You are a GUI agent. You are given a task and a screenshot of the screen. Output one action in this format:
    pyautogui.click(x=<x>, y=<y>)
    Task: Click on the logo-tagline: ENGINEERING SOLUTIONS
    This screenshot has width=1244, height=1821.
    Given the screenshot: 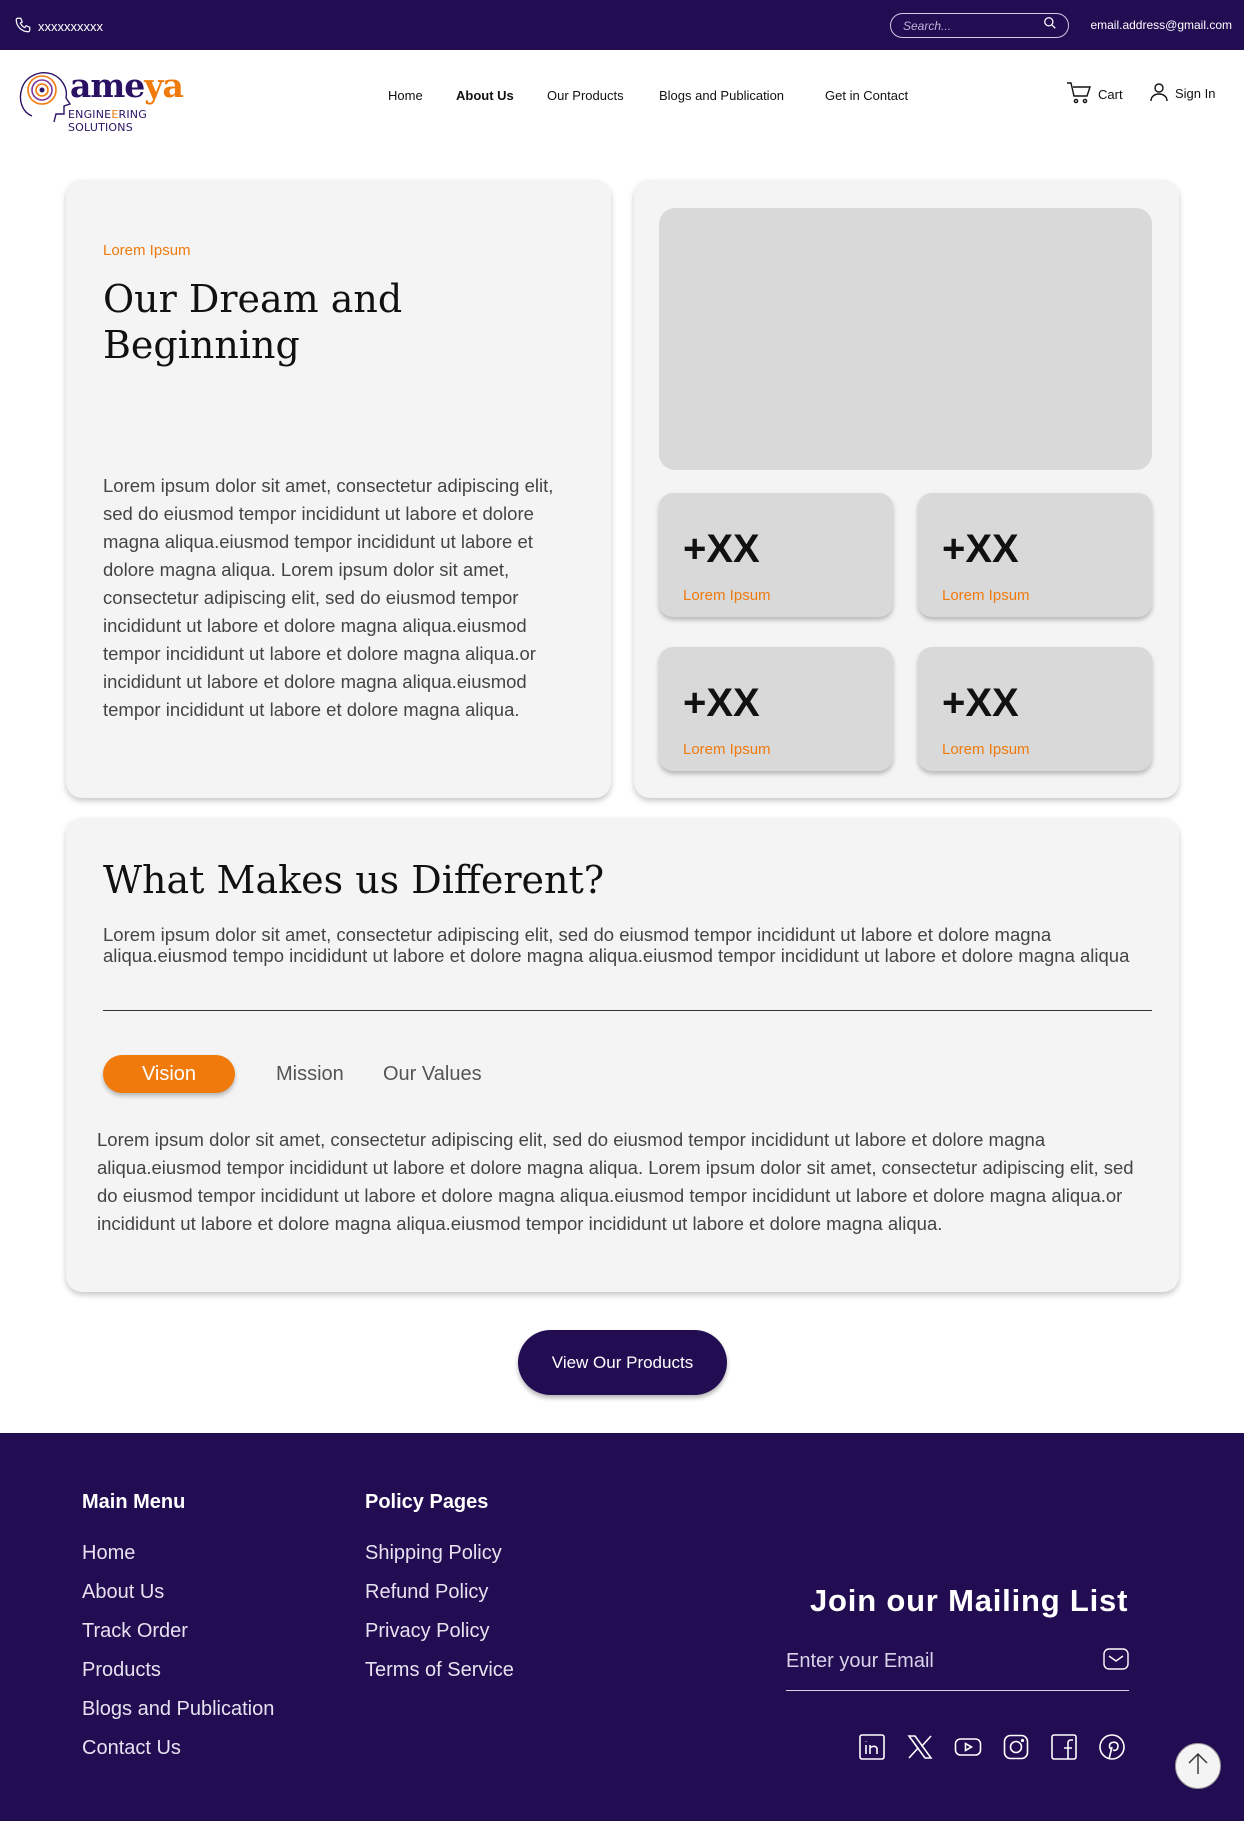 What is the action you would take?
    pyautogui.click(x=107, y=121)
    